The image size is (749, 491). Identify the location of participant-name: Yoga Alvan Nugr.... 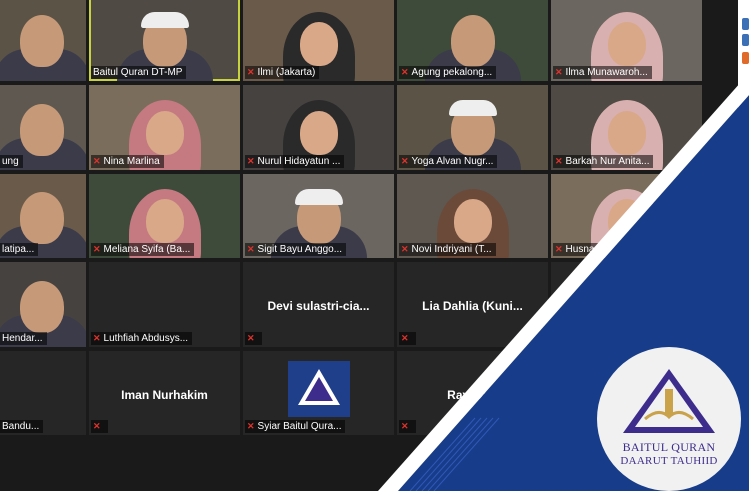
(452, 161).